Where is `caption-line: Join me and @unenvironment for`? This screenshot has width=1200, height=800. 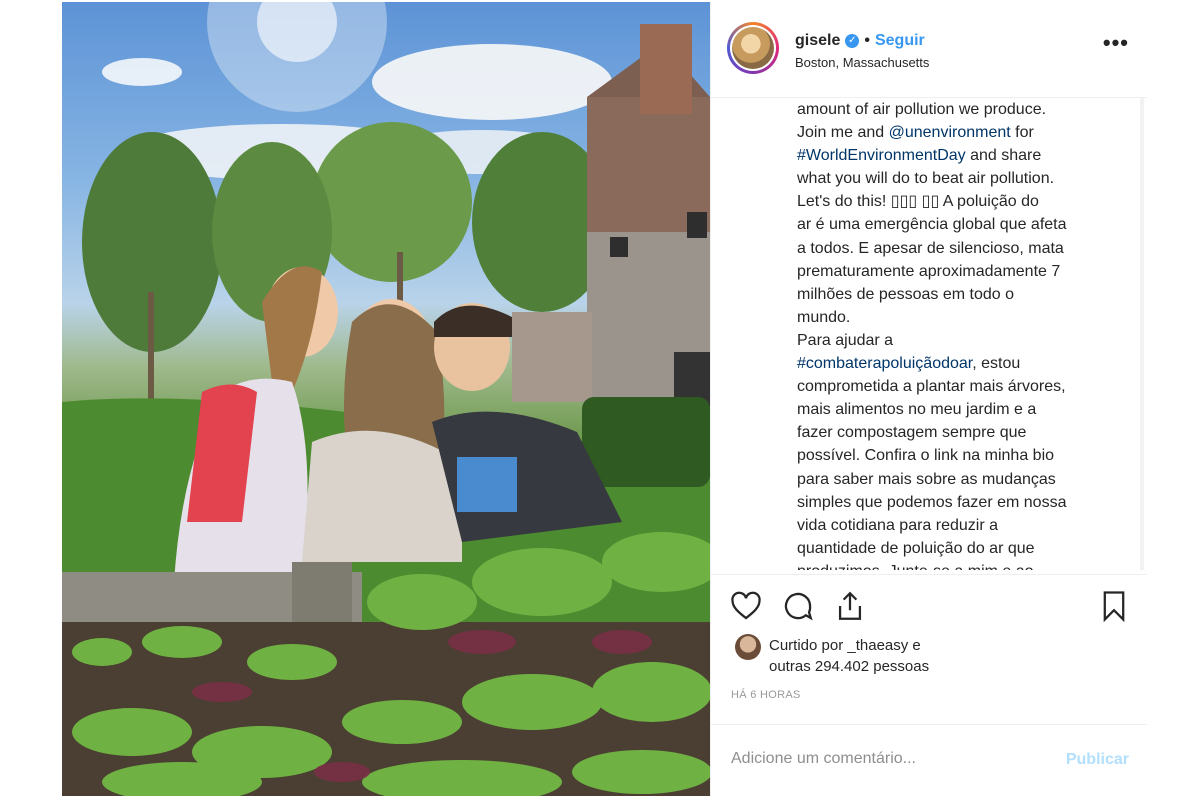 caption-line: Join me and @unenvironment for is located at coordinates (962, 132).